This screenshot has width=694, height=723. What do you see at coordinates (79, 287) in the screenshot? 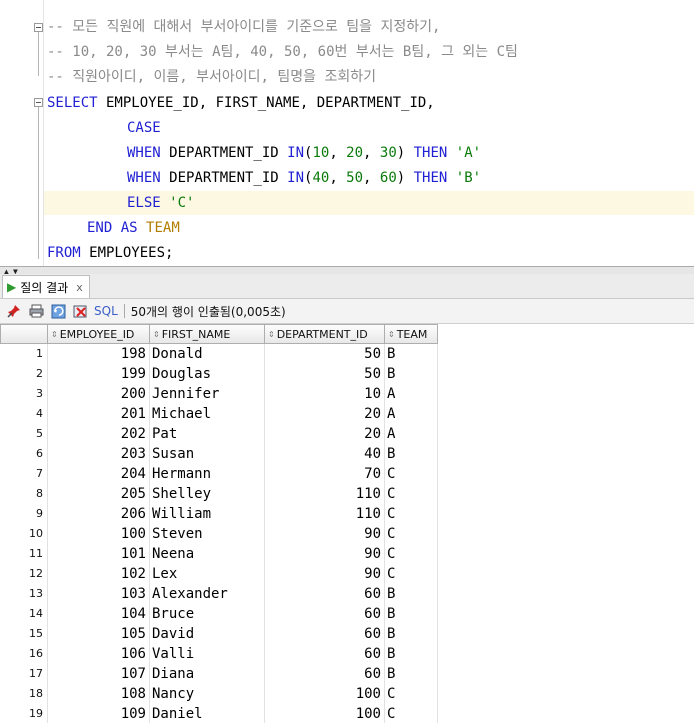
I see `close-icon: x` at bounding box center [79, 287].